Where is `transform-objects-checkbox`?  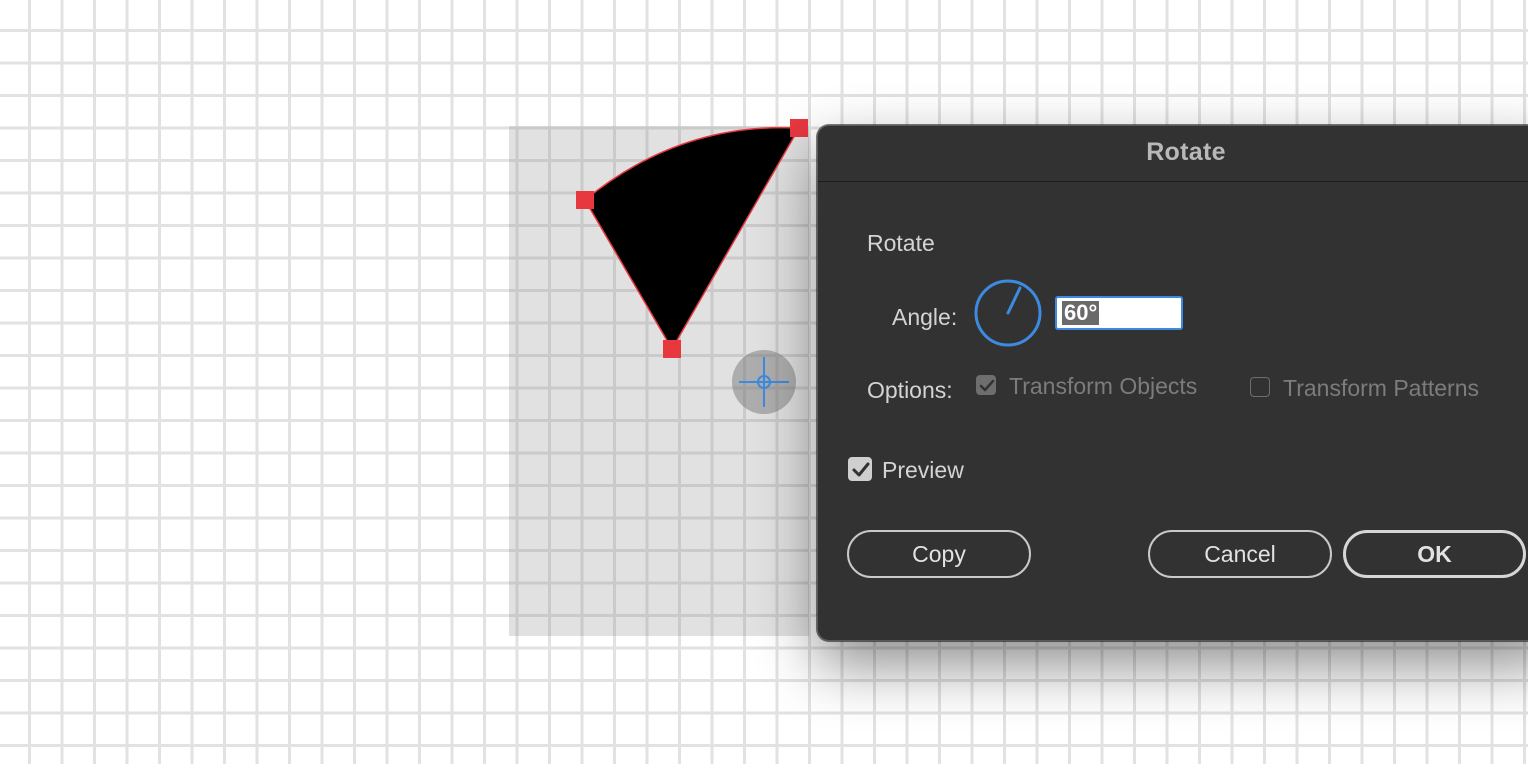 transform-objects-checkbox is located at coordinates (986, 385).